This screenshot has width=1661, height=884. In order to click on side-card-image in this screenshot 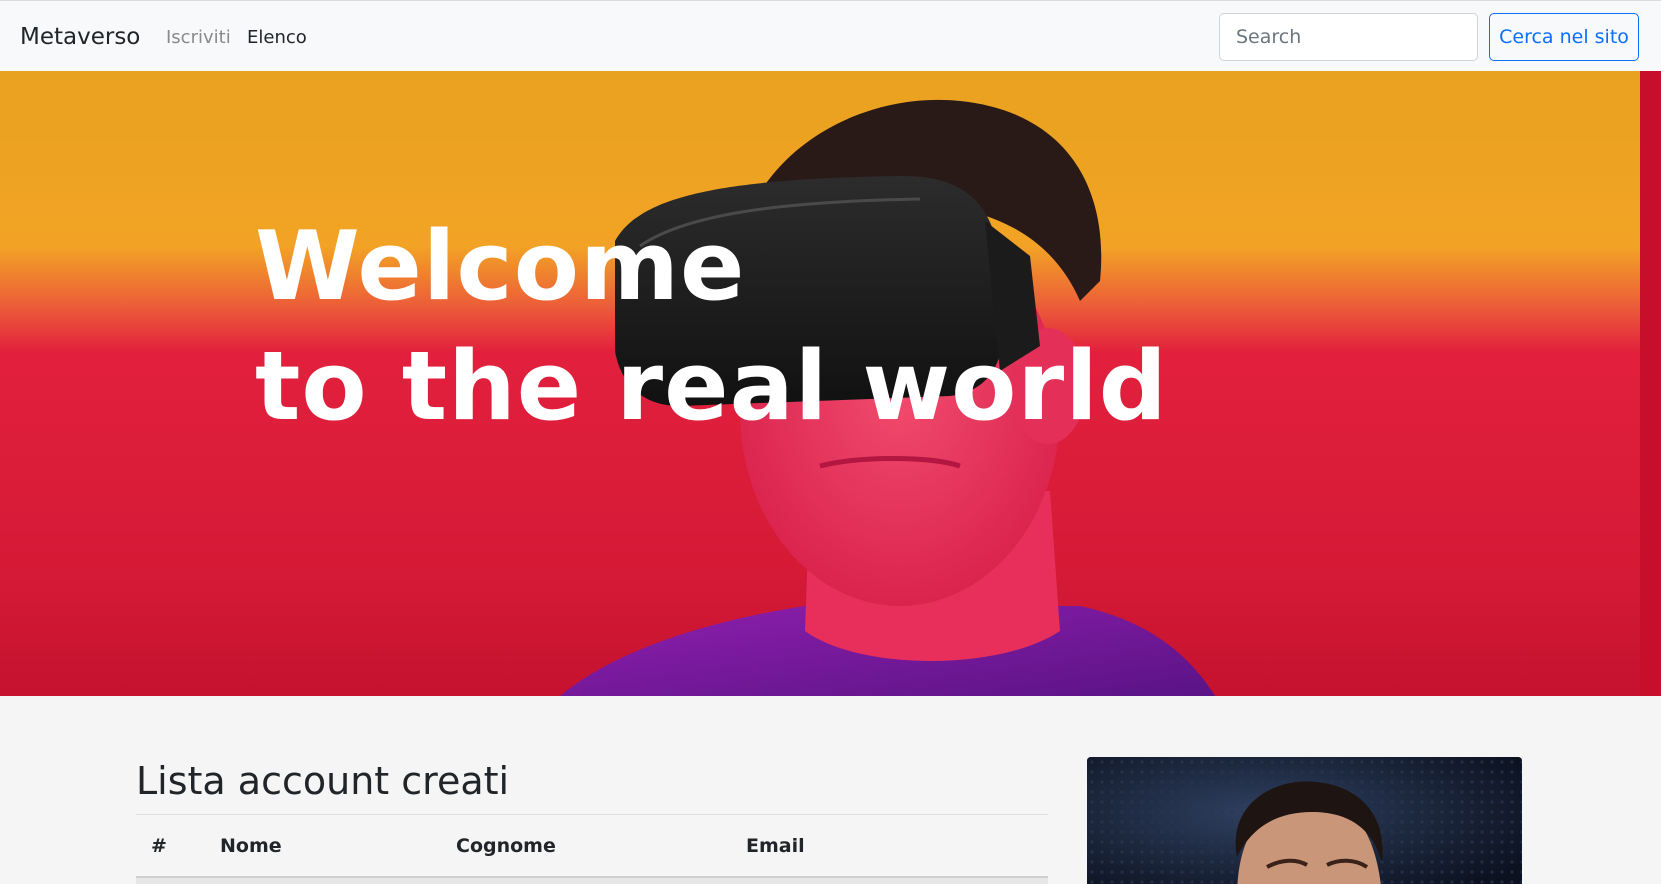, I will do `click(1304, 820)`.